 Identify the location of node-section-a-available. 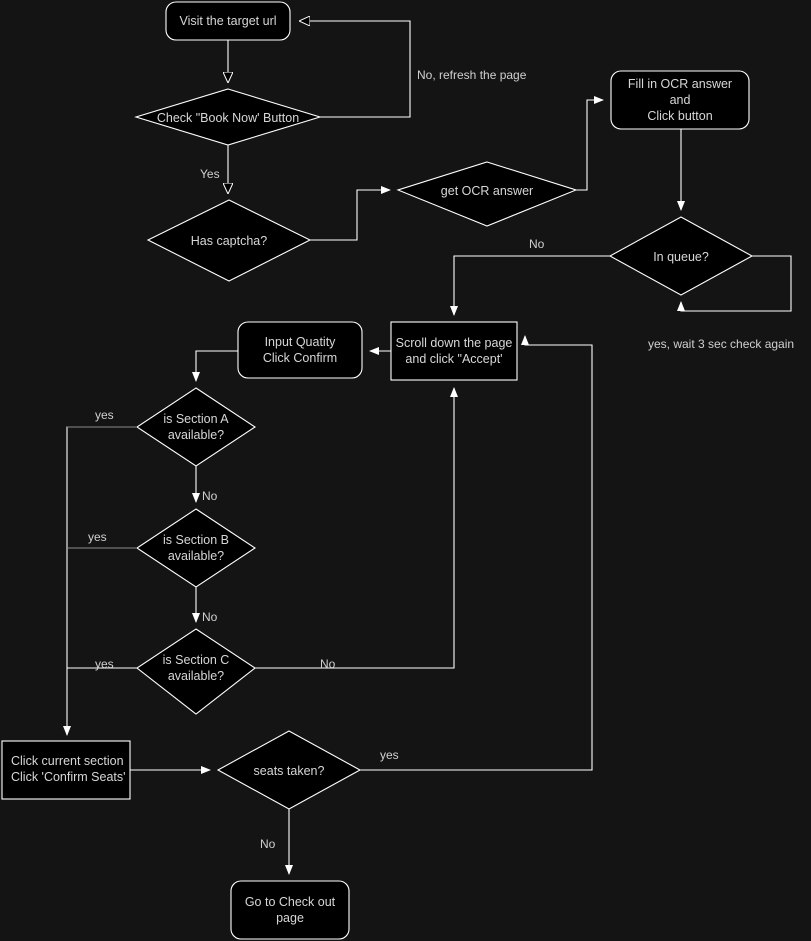
(196, 427).